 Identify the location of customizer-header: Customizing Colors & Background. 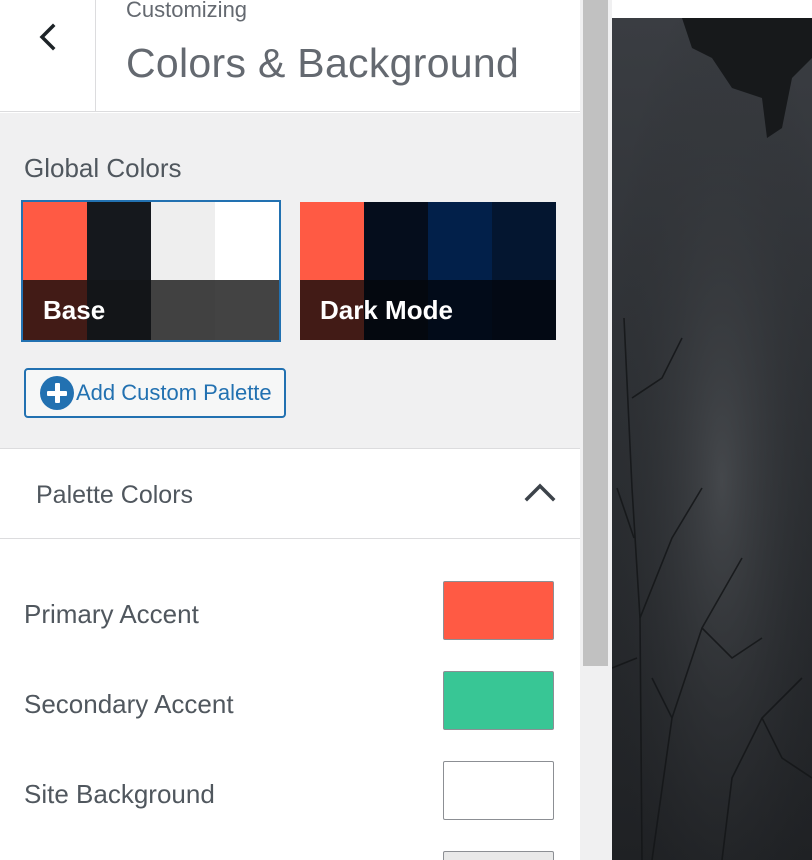
(290, 56).